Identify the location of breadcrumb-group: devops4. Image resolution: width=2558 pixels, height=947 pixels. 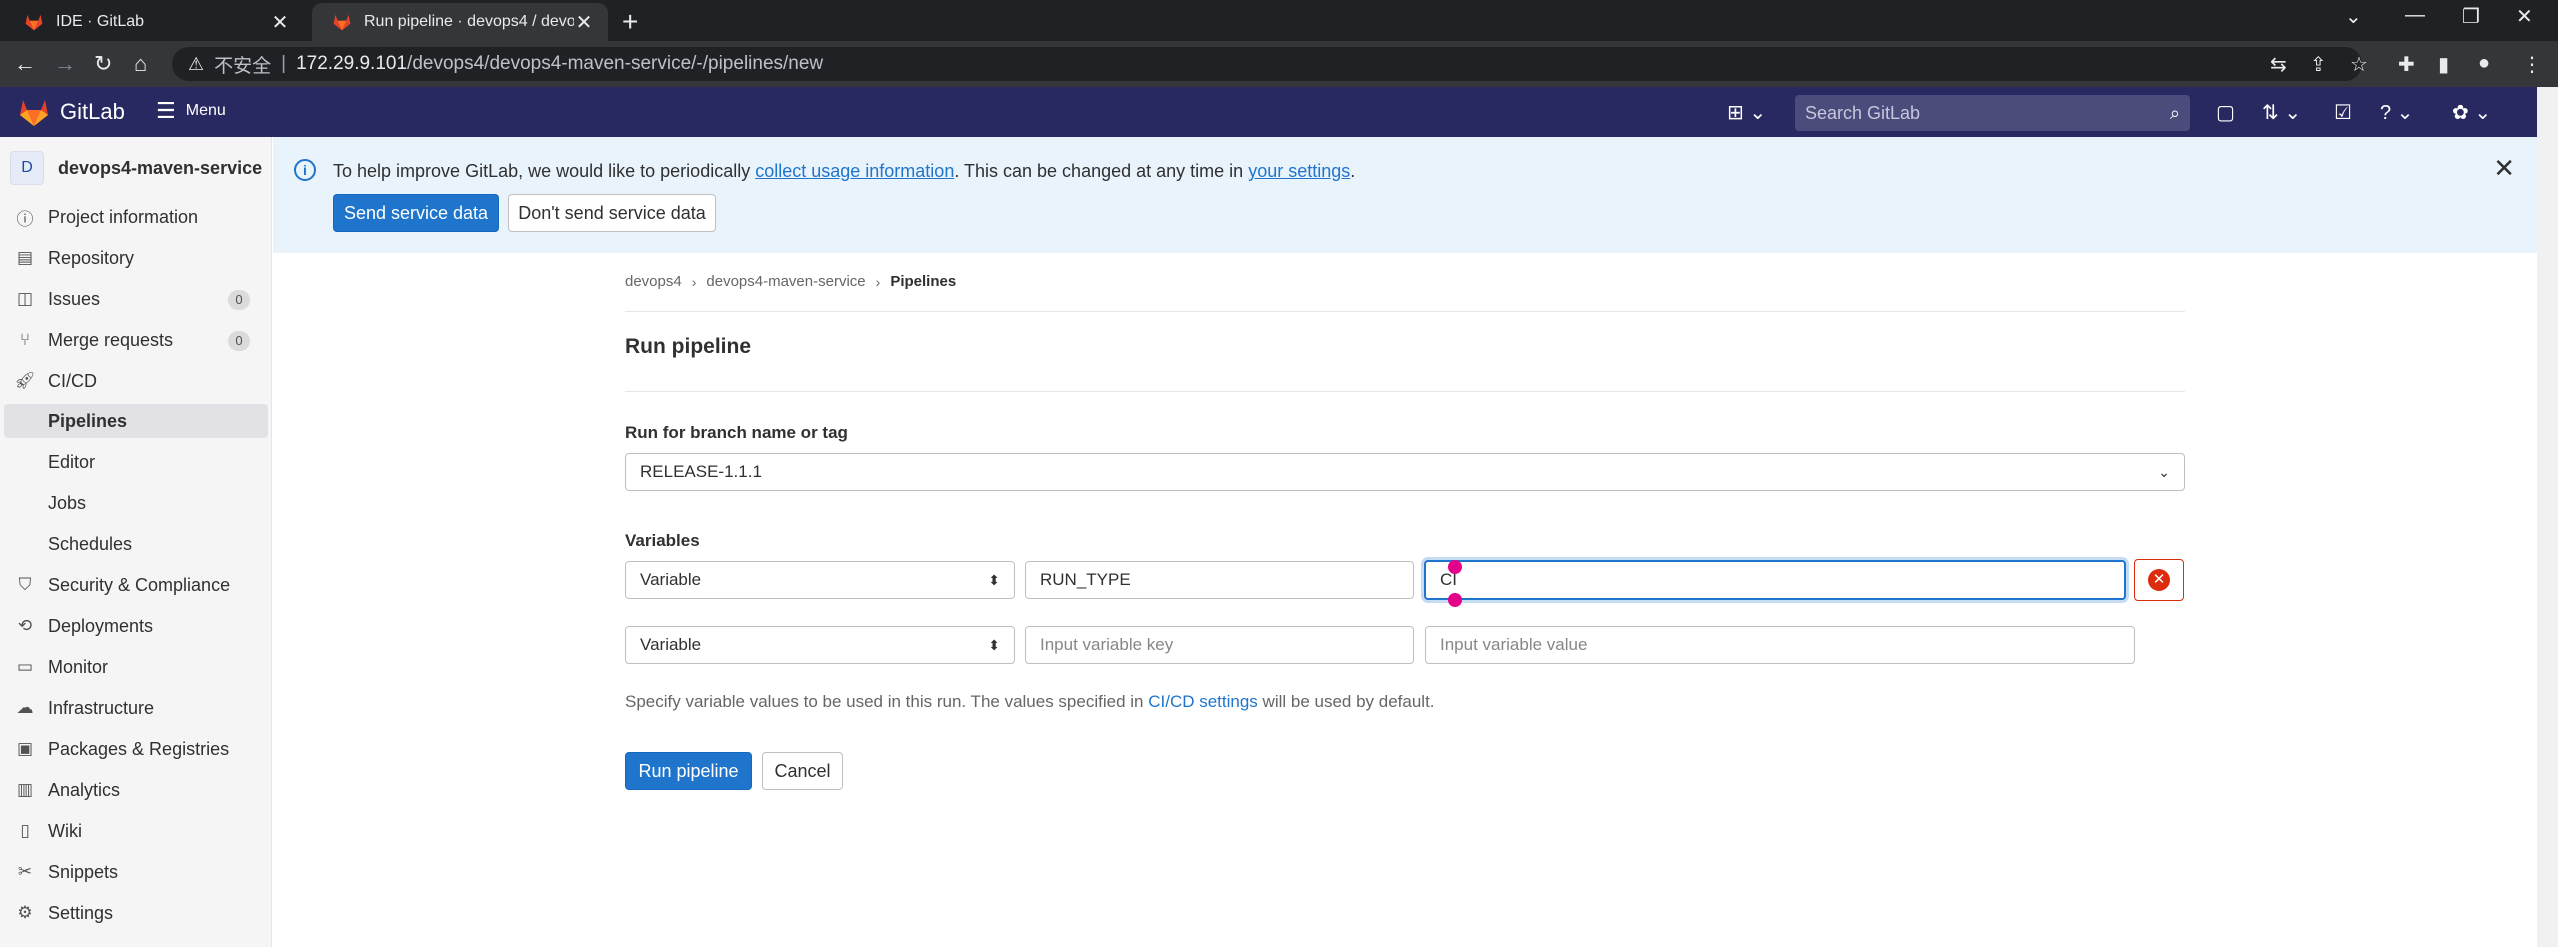
(653, 281).